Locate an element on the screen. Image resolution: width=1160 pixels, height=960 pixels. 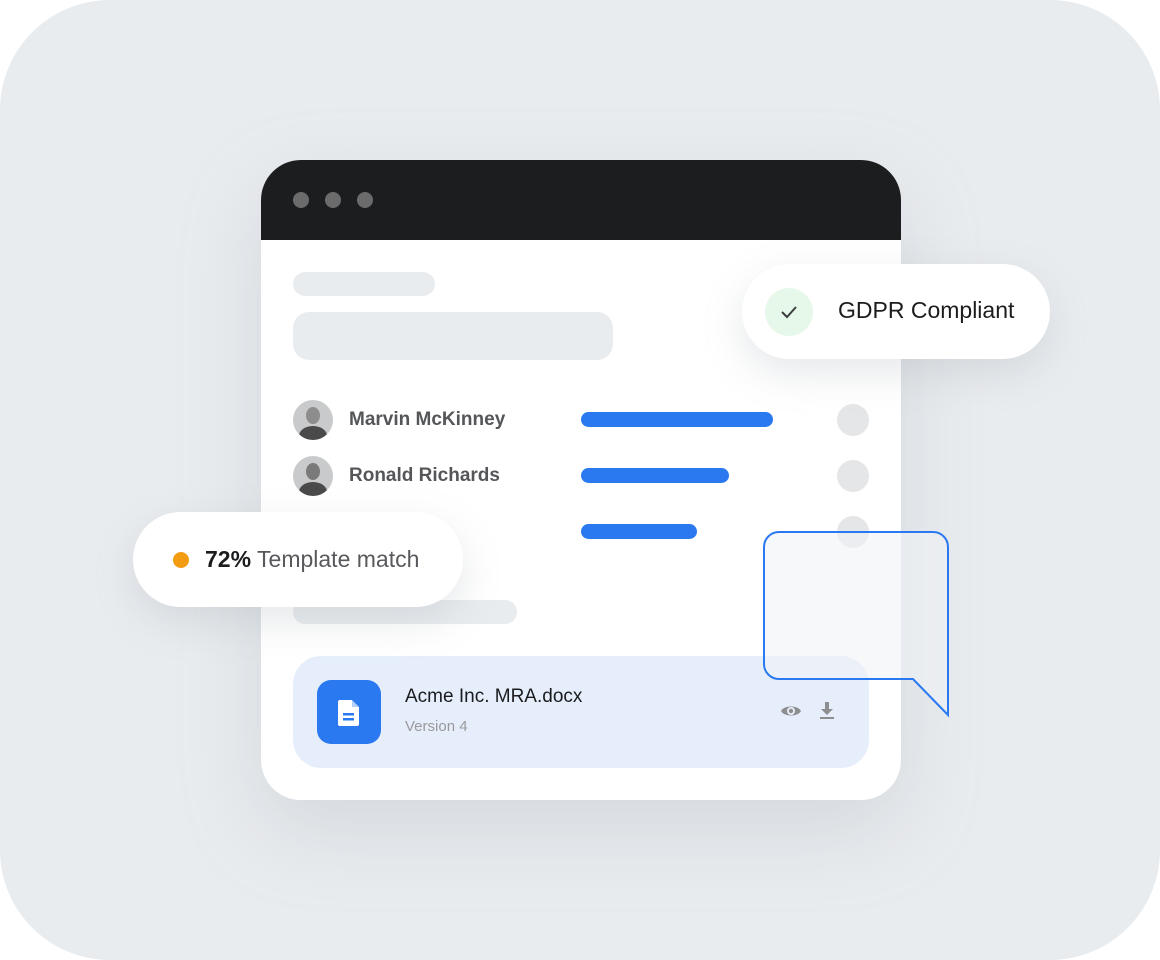
person-name: Marvin McKinney is located at coordinates (427, 419).